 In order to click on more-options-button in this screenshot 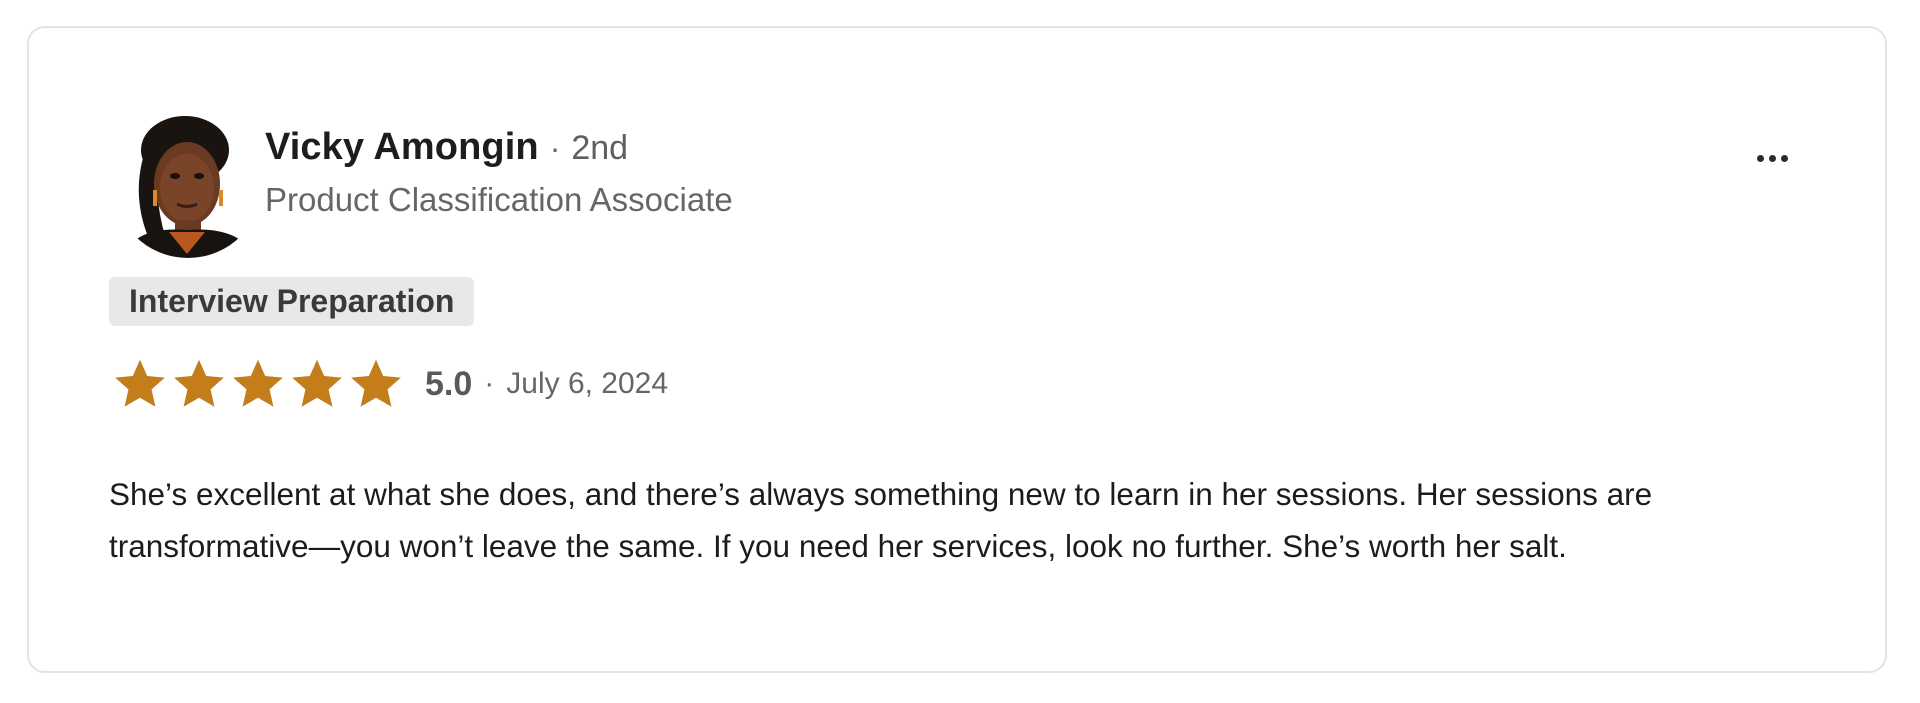, I will do `click(1772, 158)`.